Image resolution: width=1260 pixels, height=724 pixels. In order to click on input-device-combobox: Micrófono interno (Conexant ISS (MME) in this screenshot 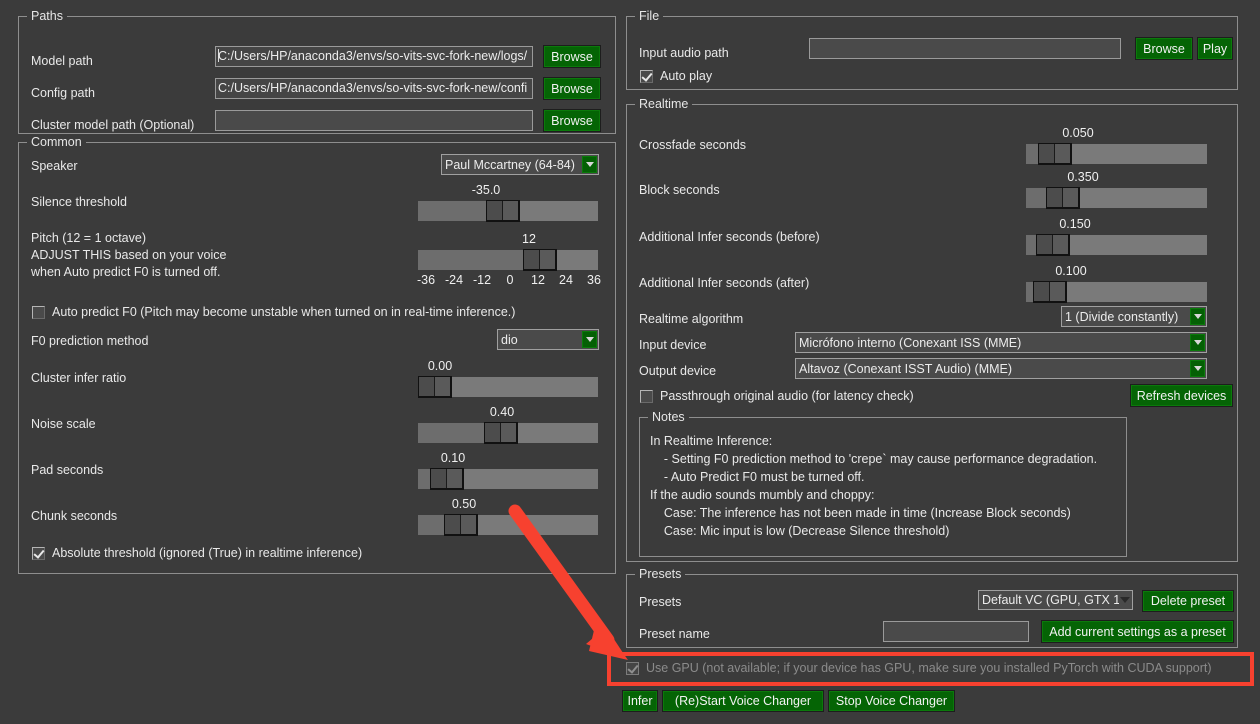, I will do `click(1001, 342)`.